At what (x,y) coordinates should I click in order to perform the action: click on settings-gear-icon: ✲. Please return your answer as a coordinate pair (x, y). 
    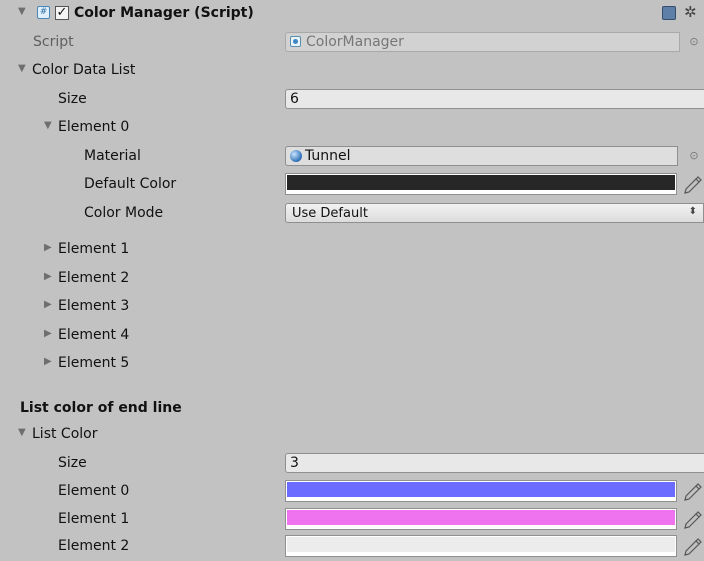
    Looking at the image, I should click on (690, 12).